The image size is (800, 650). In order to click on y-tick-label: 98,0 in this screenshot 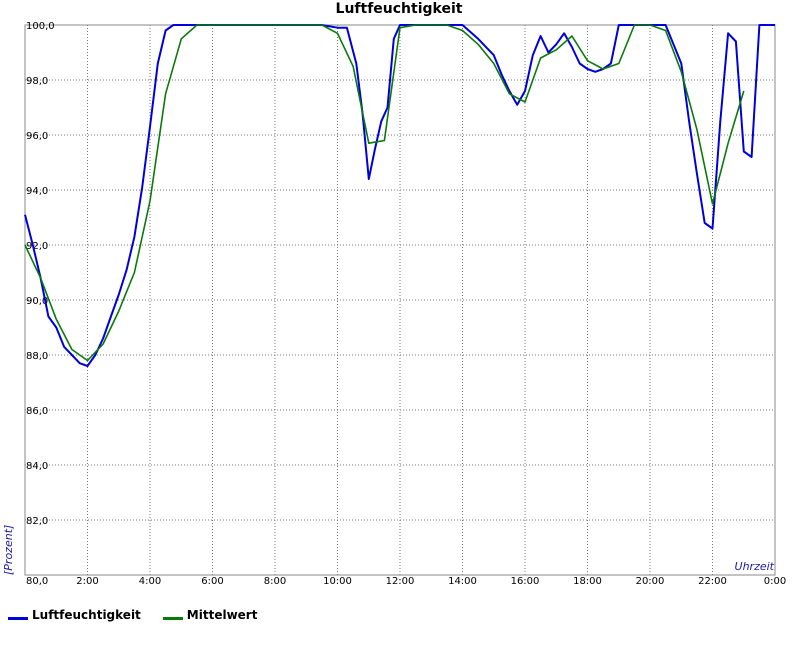, I will do `click(37, 81)`.